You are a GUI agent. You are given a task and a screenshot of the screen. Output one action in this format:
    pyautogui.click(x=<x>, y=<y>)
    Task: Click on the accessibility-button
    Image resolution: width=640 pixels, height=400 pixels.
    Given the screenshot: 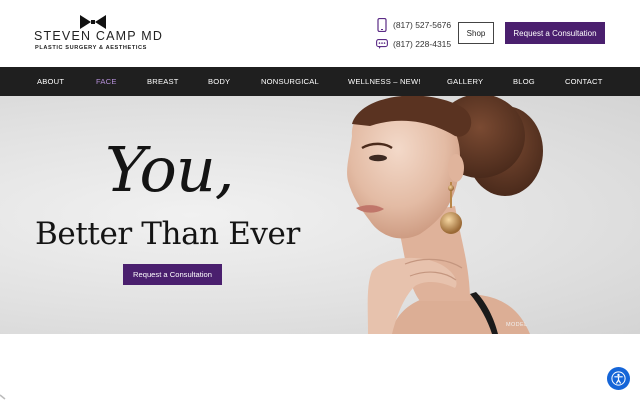 What is the action you would take?
    pyautogui.click(x=618, y=378)
    